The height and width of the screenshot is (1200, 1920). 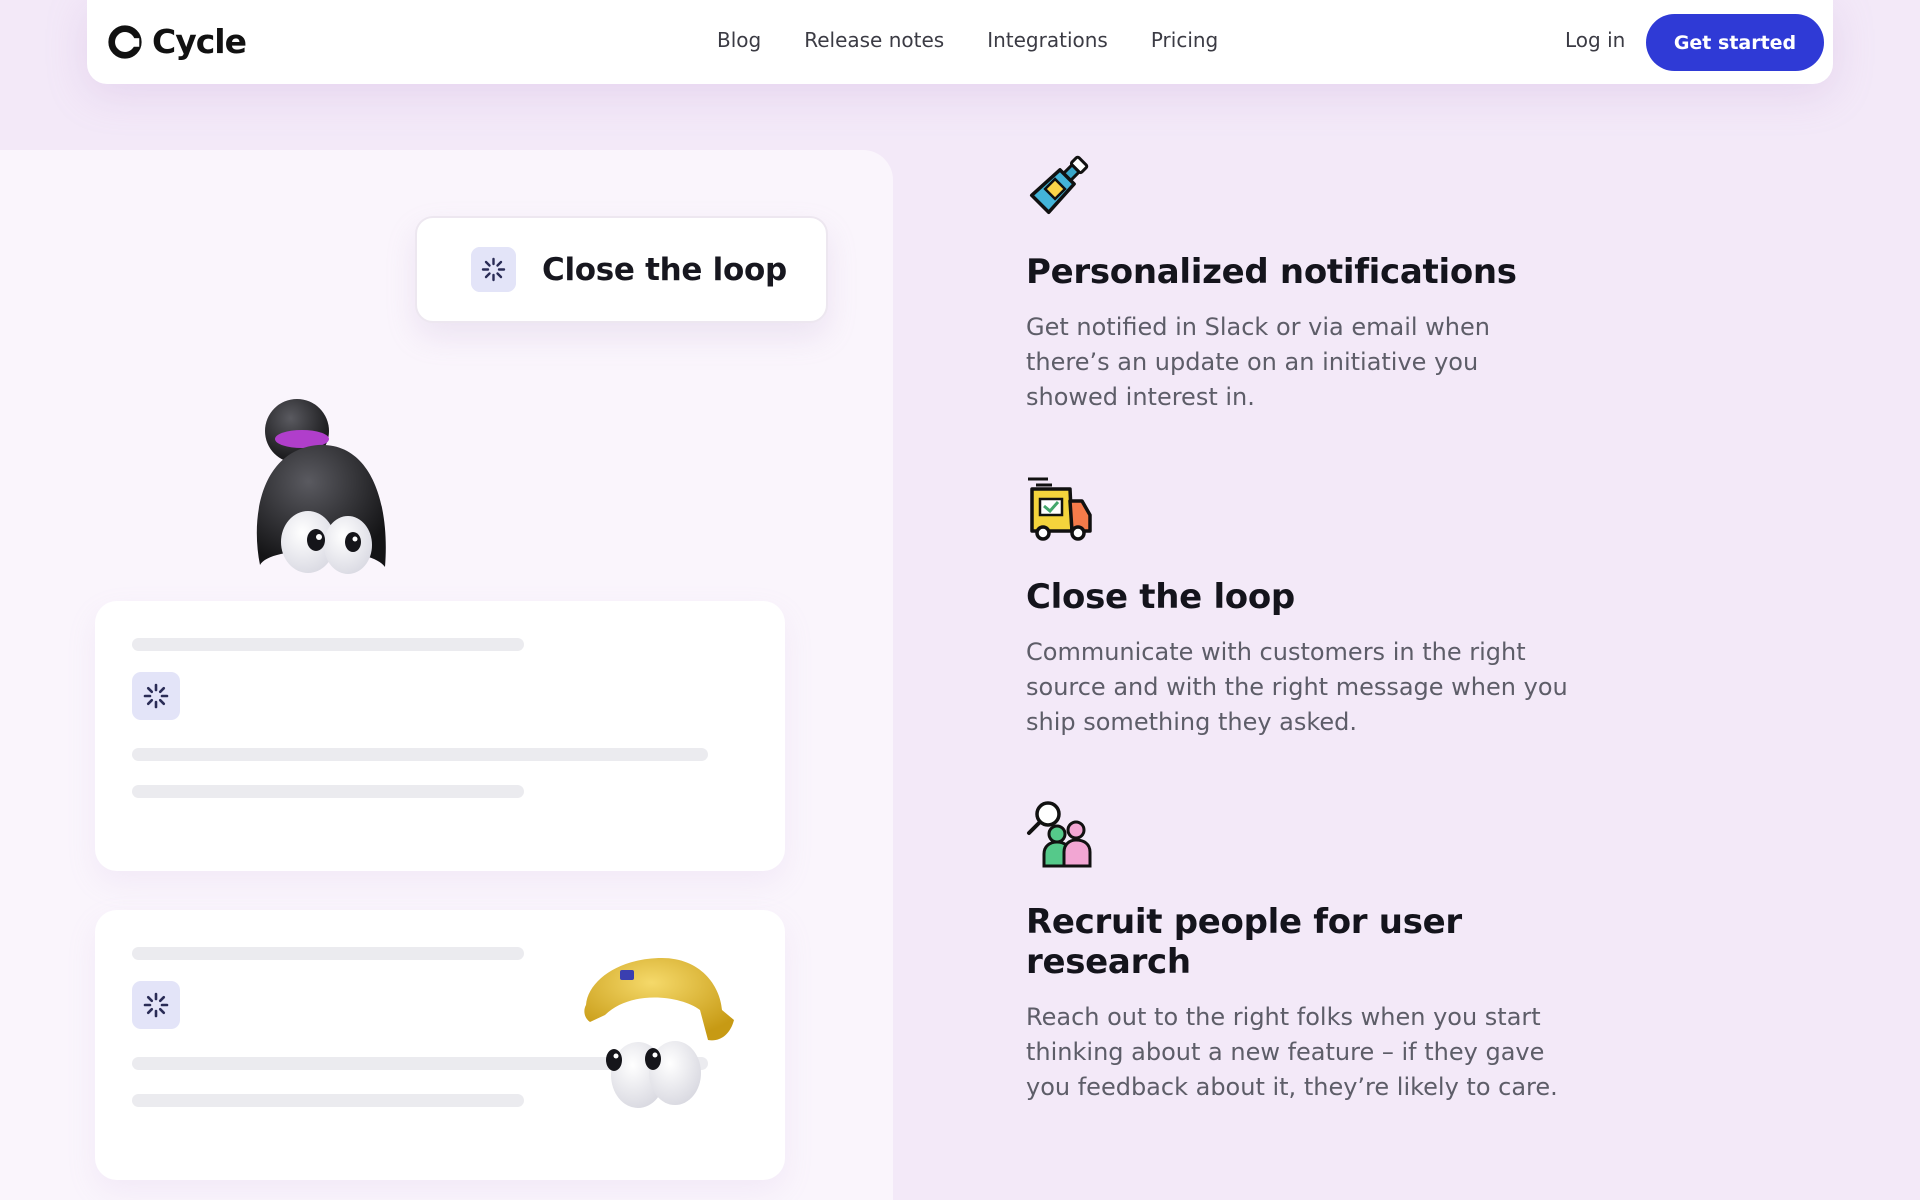 I want to click on people-search-icon, so click(x=1059, y=834).